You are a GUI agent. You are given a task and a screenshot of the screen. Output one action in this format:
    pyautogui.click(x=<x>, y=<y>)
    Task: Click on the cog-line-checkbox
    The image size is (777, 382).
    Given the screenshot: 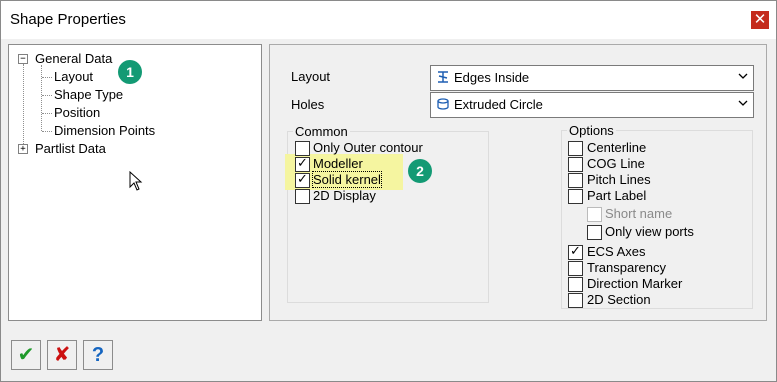 What is the action you would take?
    pyautogui.click(x=575, y=164)
    